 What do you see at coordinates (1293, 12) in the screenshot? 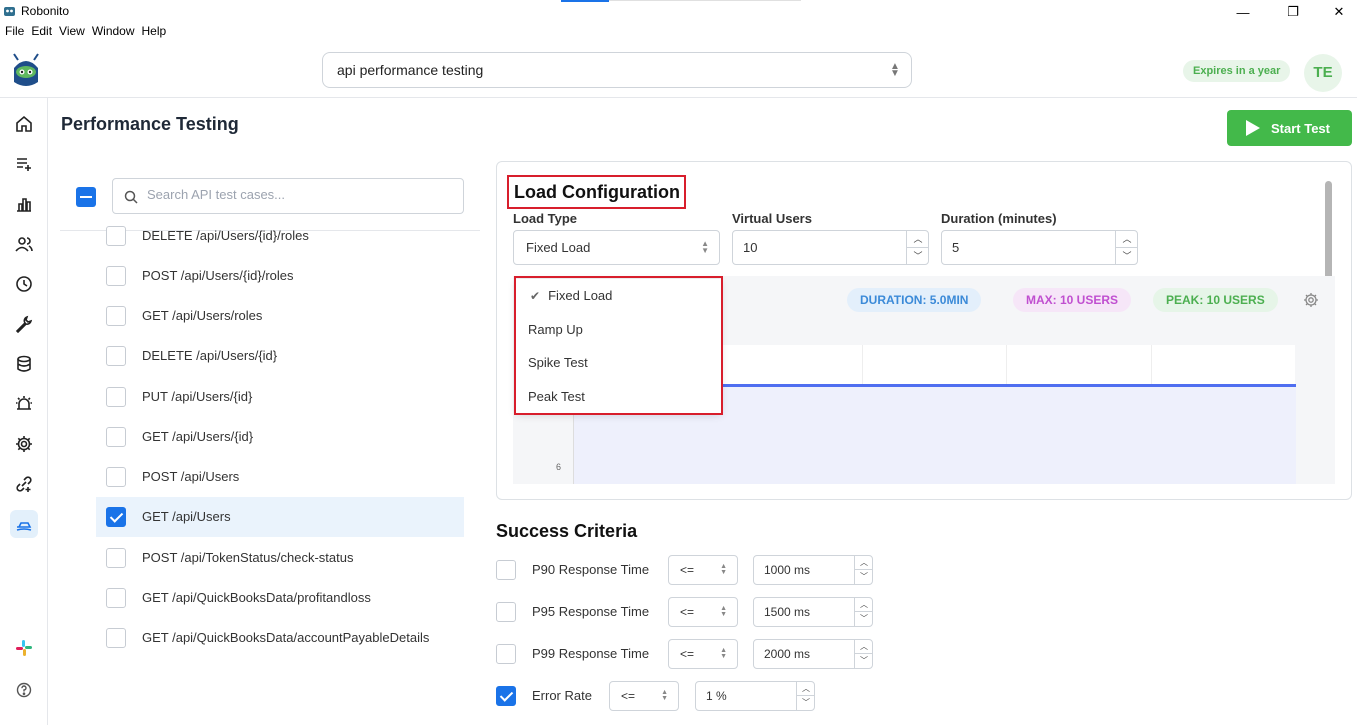
I see `restore-button: ❐` at bounding box center [1293, 12].